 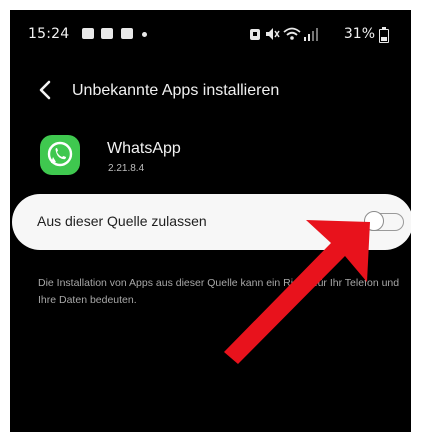 What do you see at coordinates (273, 34) in the screenshot?
I see `mute-icon` at bounding box center [273, 34].